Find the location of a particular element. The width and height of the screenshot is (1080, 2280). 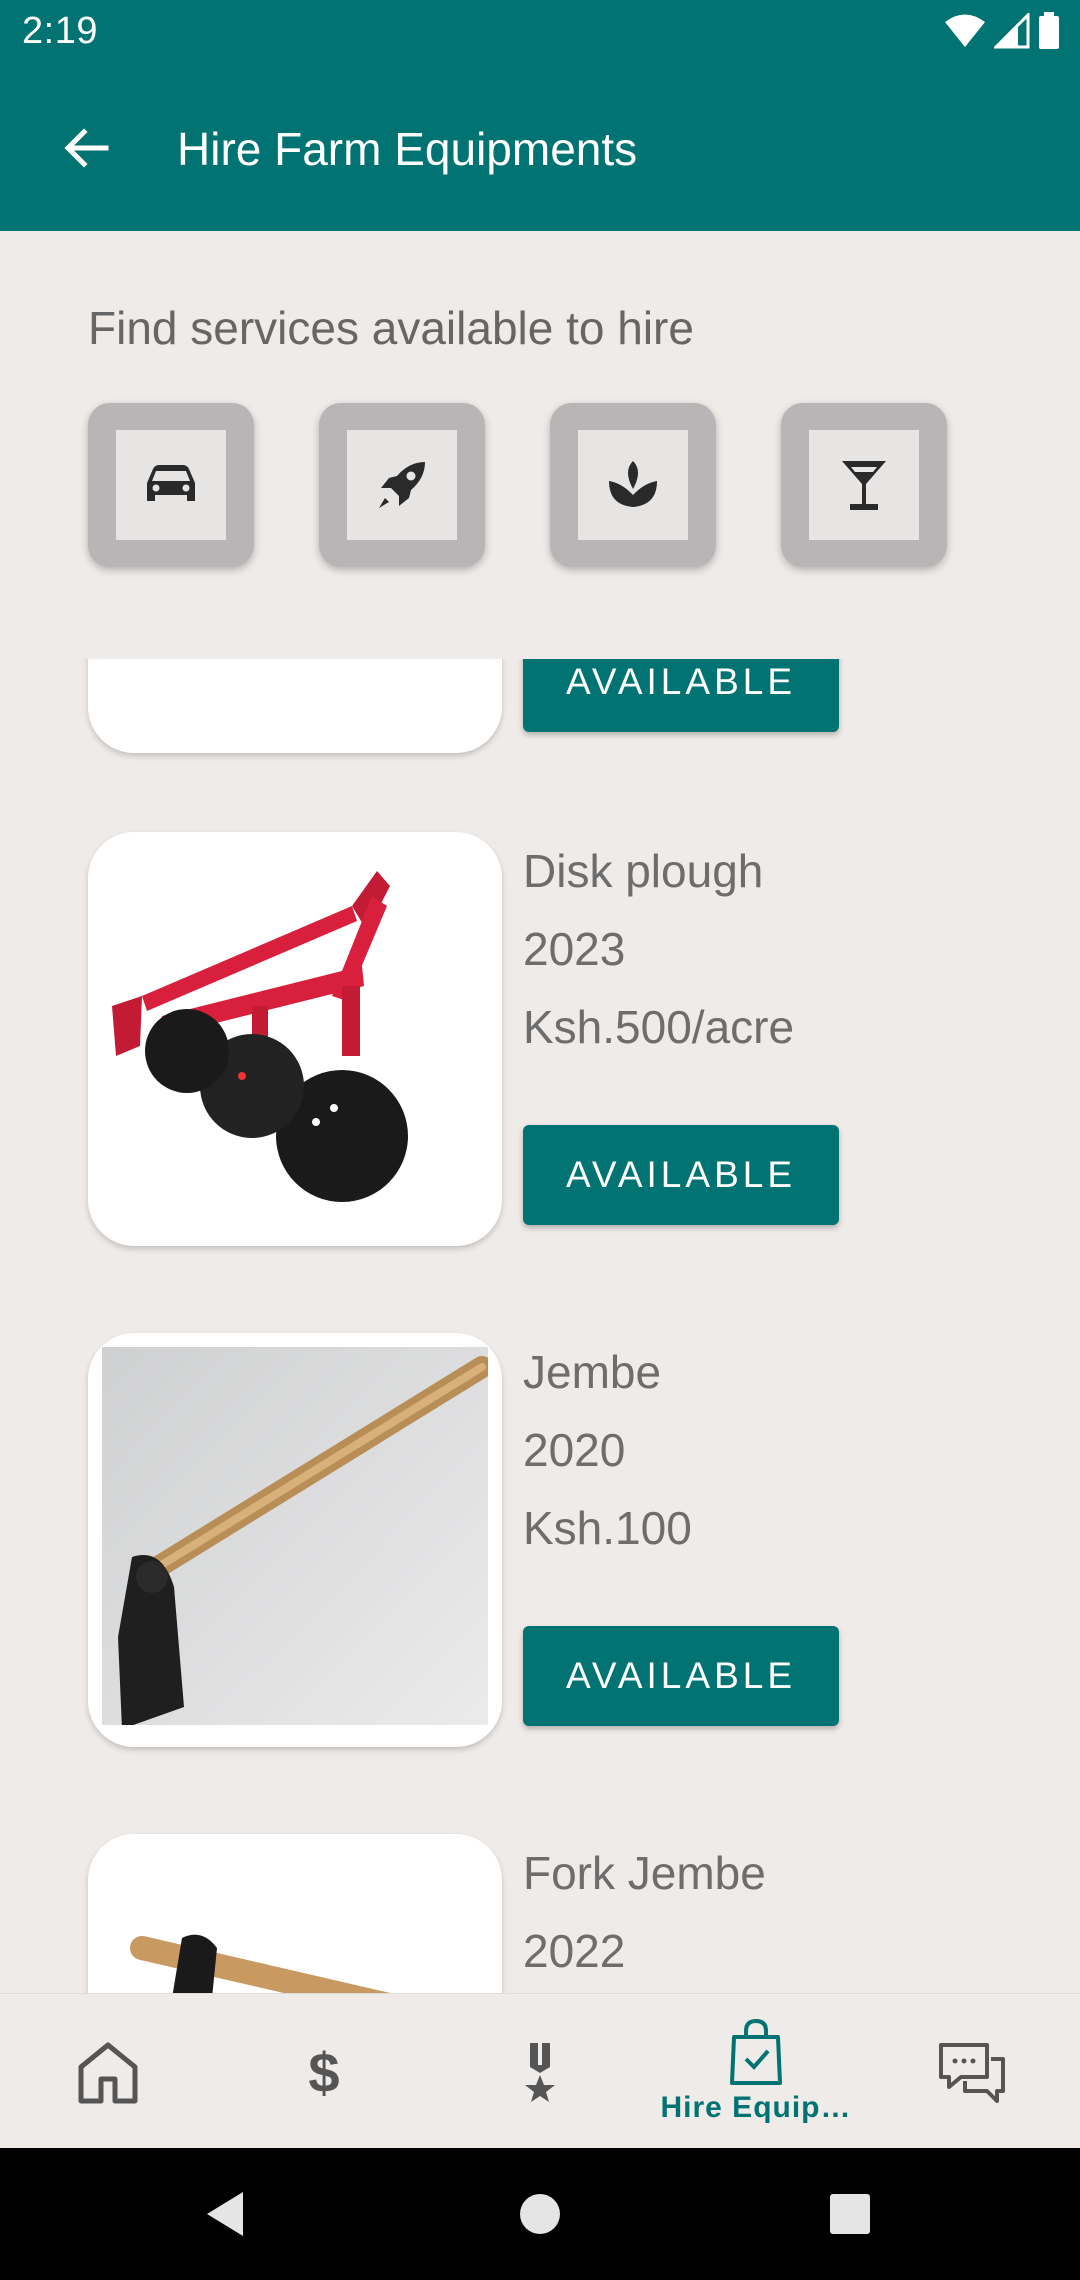

page-title: Hire Farm Equipments is located at coordinates (407, 149).